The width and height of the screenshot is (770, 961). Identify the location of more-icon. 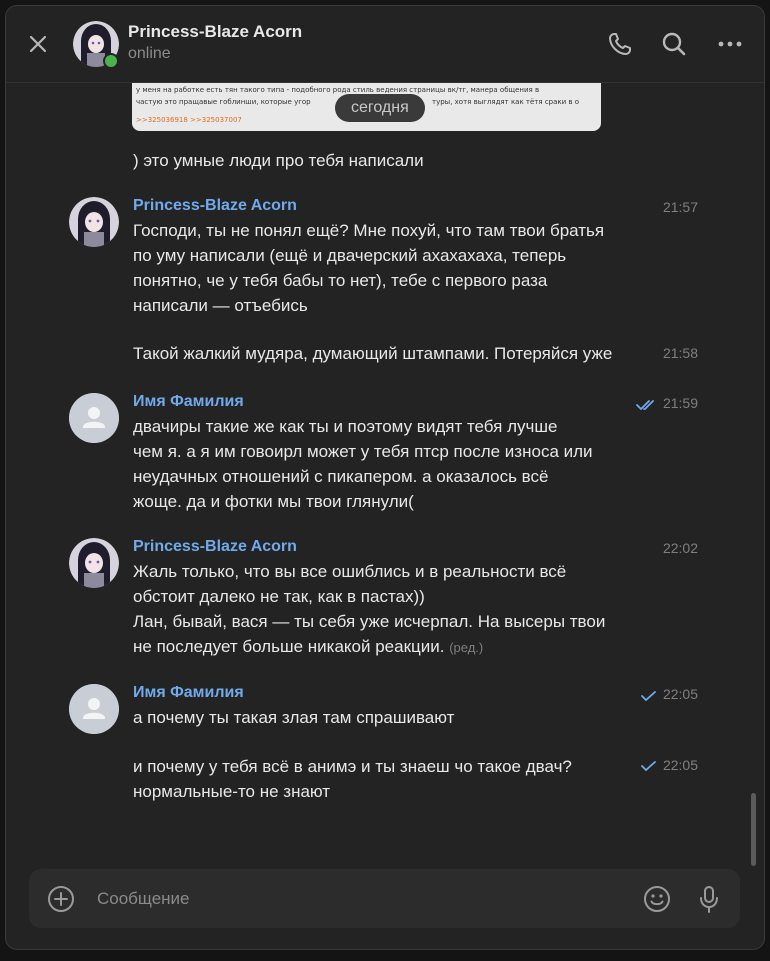
(730, 44).